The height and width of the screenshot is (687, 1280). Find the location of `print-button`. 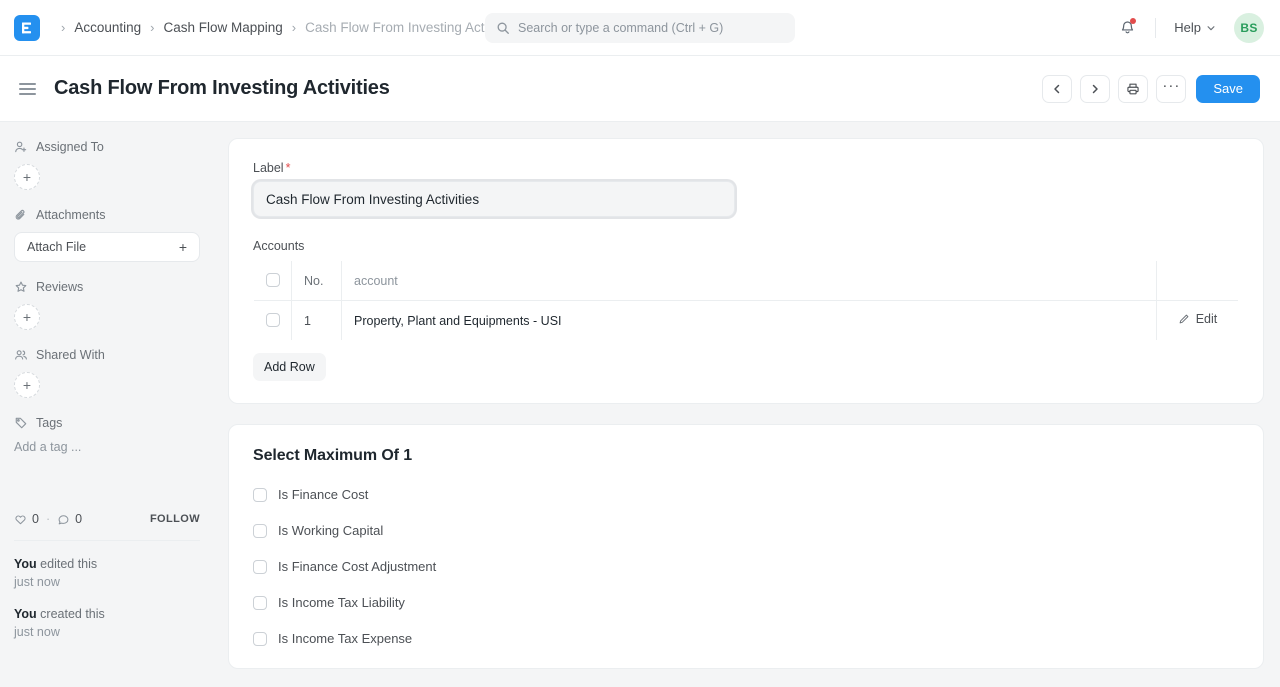

print-button is located at coordinates (1133, 88).